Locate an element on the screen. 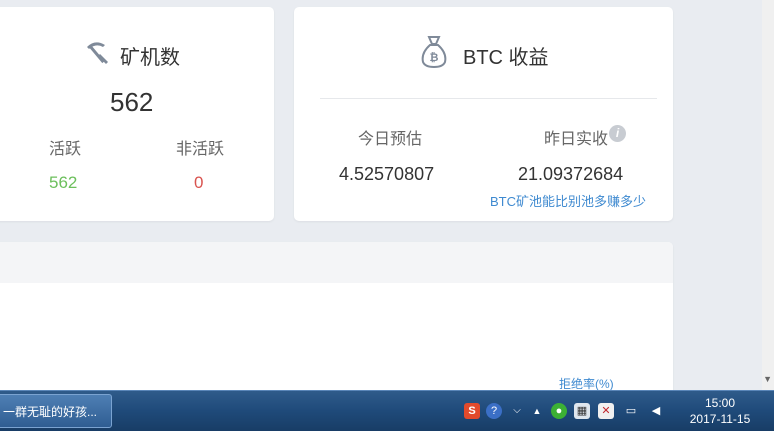 Image resolution: width=774 pixels, height=431 pixels. input-menu-icon: ⌵ is located at coordinates (517, 411).